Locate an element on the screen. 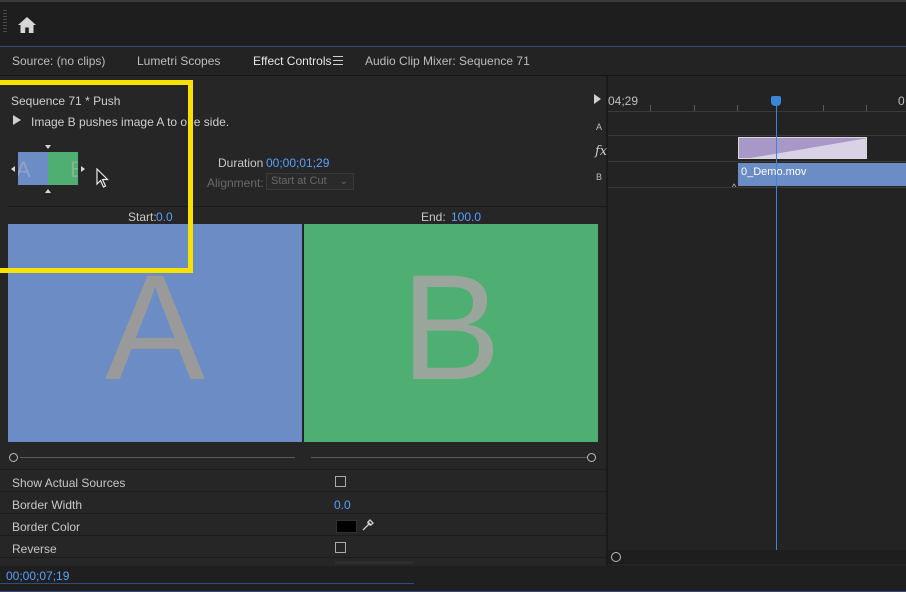  border-color-label: Border Color is located at coordinates (46, 527).